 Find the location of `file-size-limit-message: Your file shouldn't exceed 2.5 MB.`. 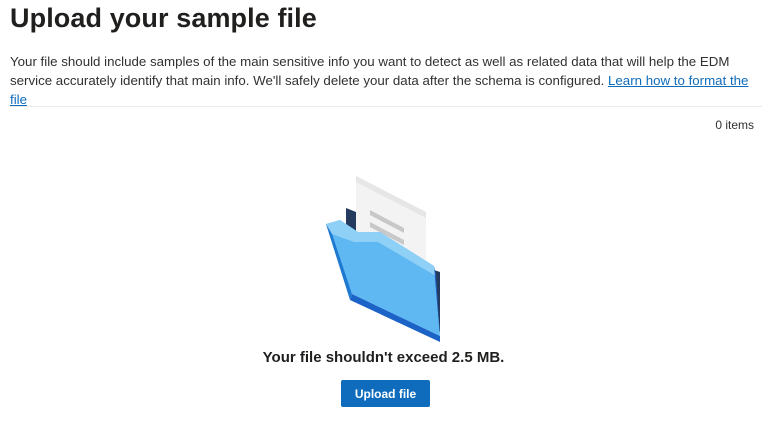

file-size-limit-message: Your file shouldn't exceed 2.5 MB. is located at coordinates (383, 357).